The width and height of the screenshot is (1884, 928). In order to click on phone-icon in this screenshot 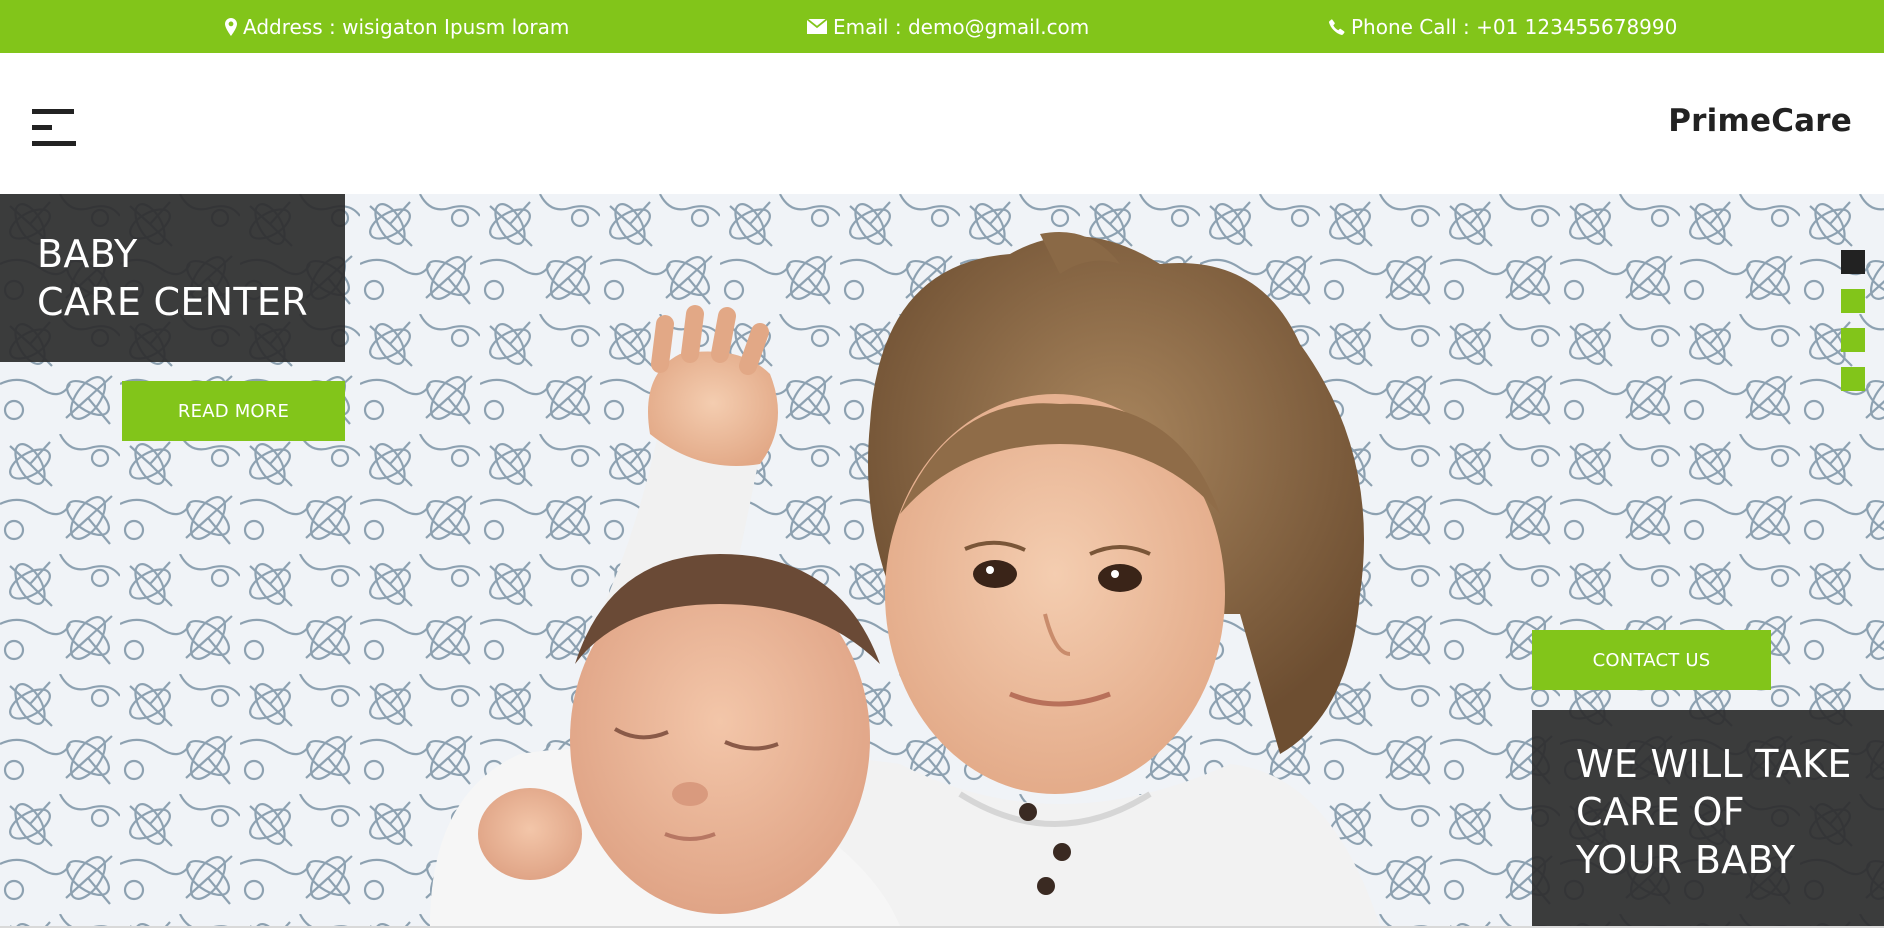, I will do `click(1337, 26)`.